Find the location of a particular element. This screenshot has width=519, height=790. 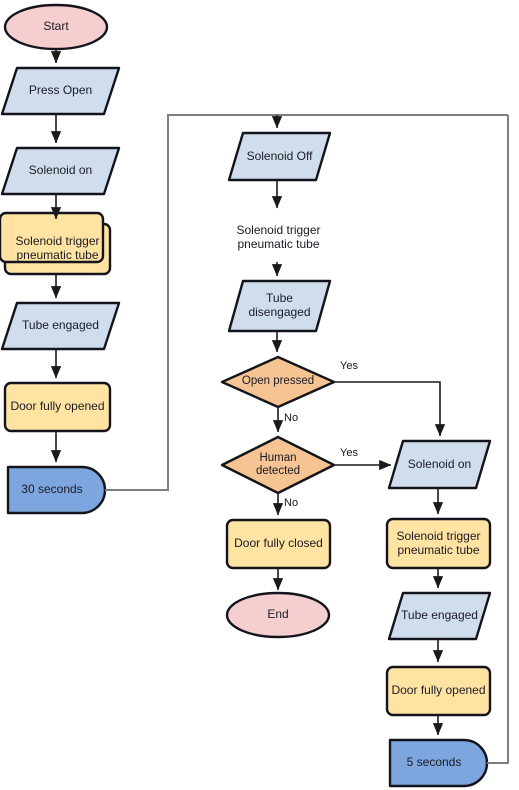

node-label: 30 seconds is located at coordinates (52, 489).